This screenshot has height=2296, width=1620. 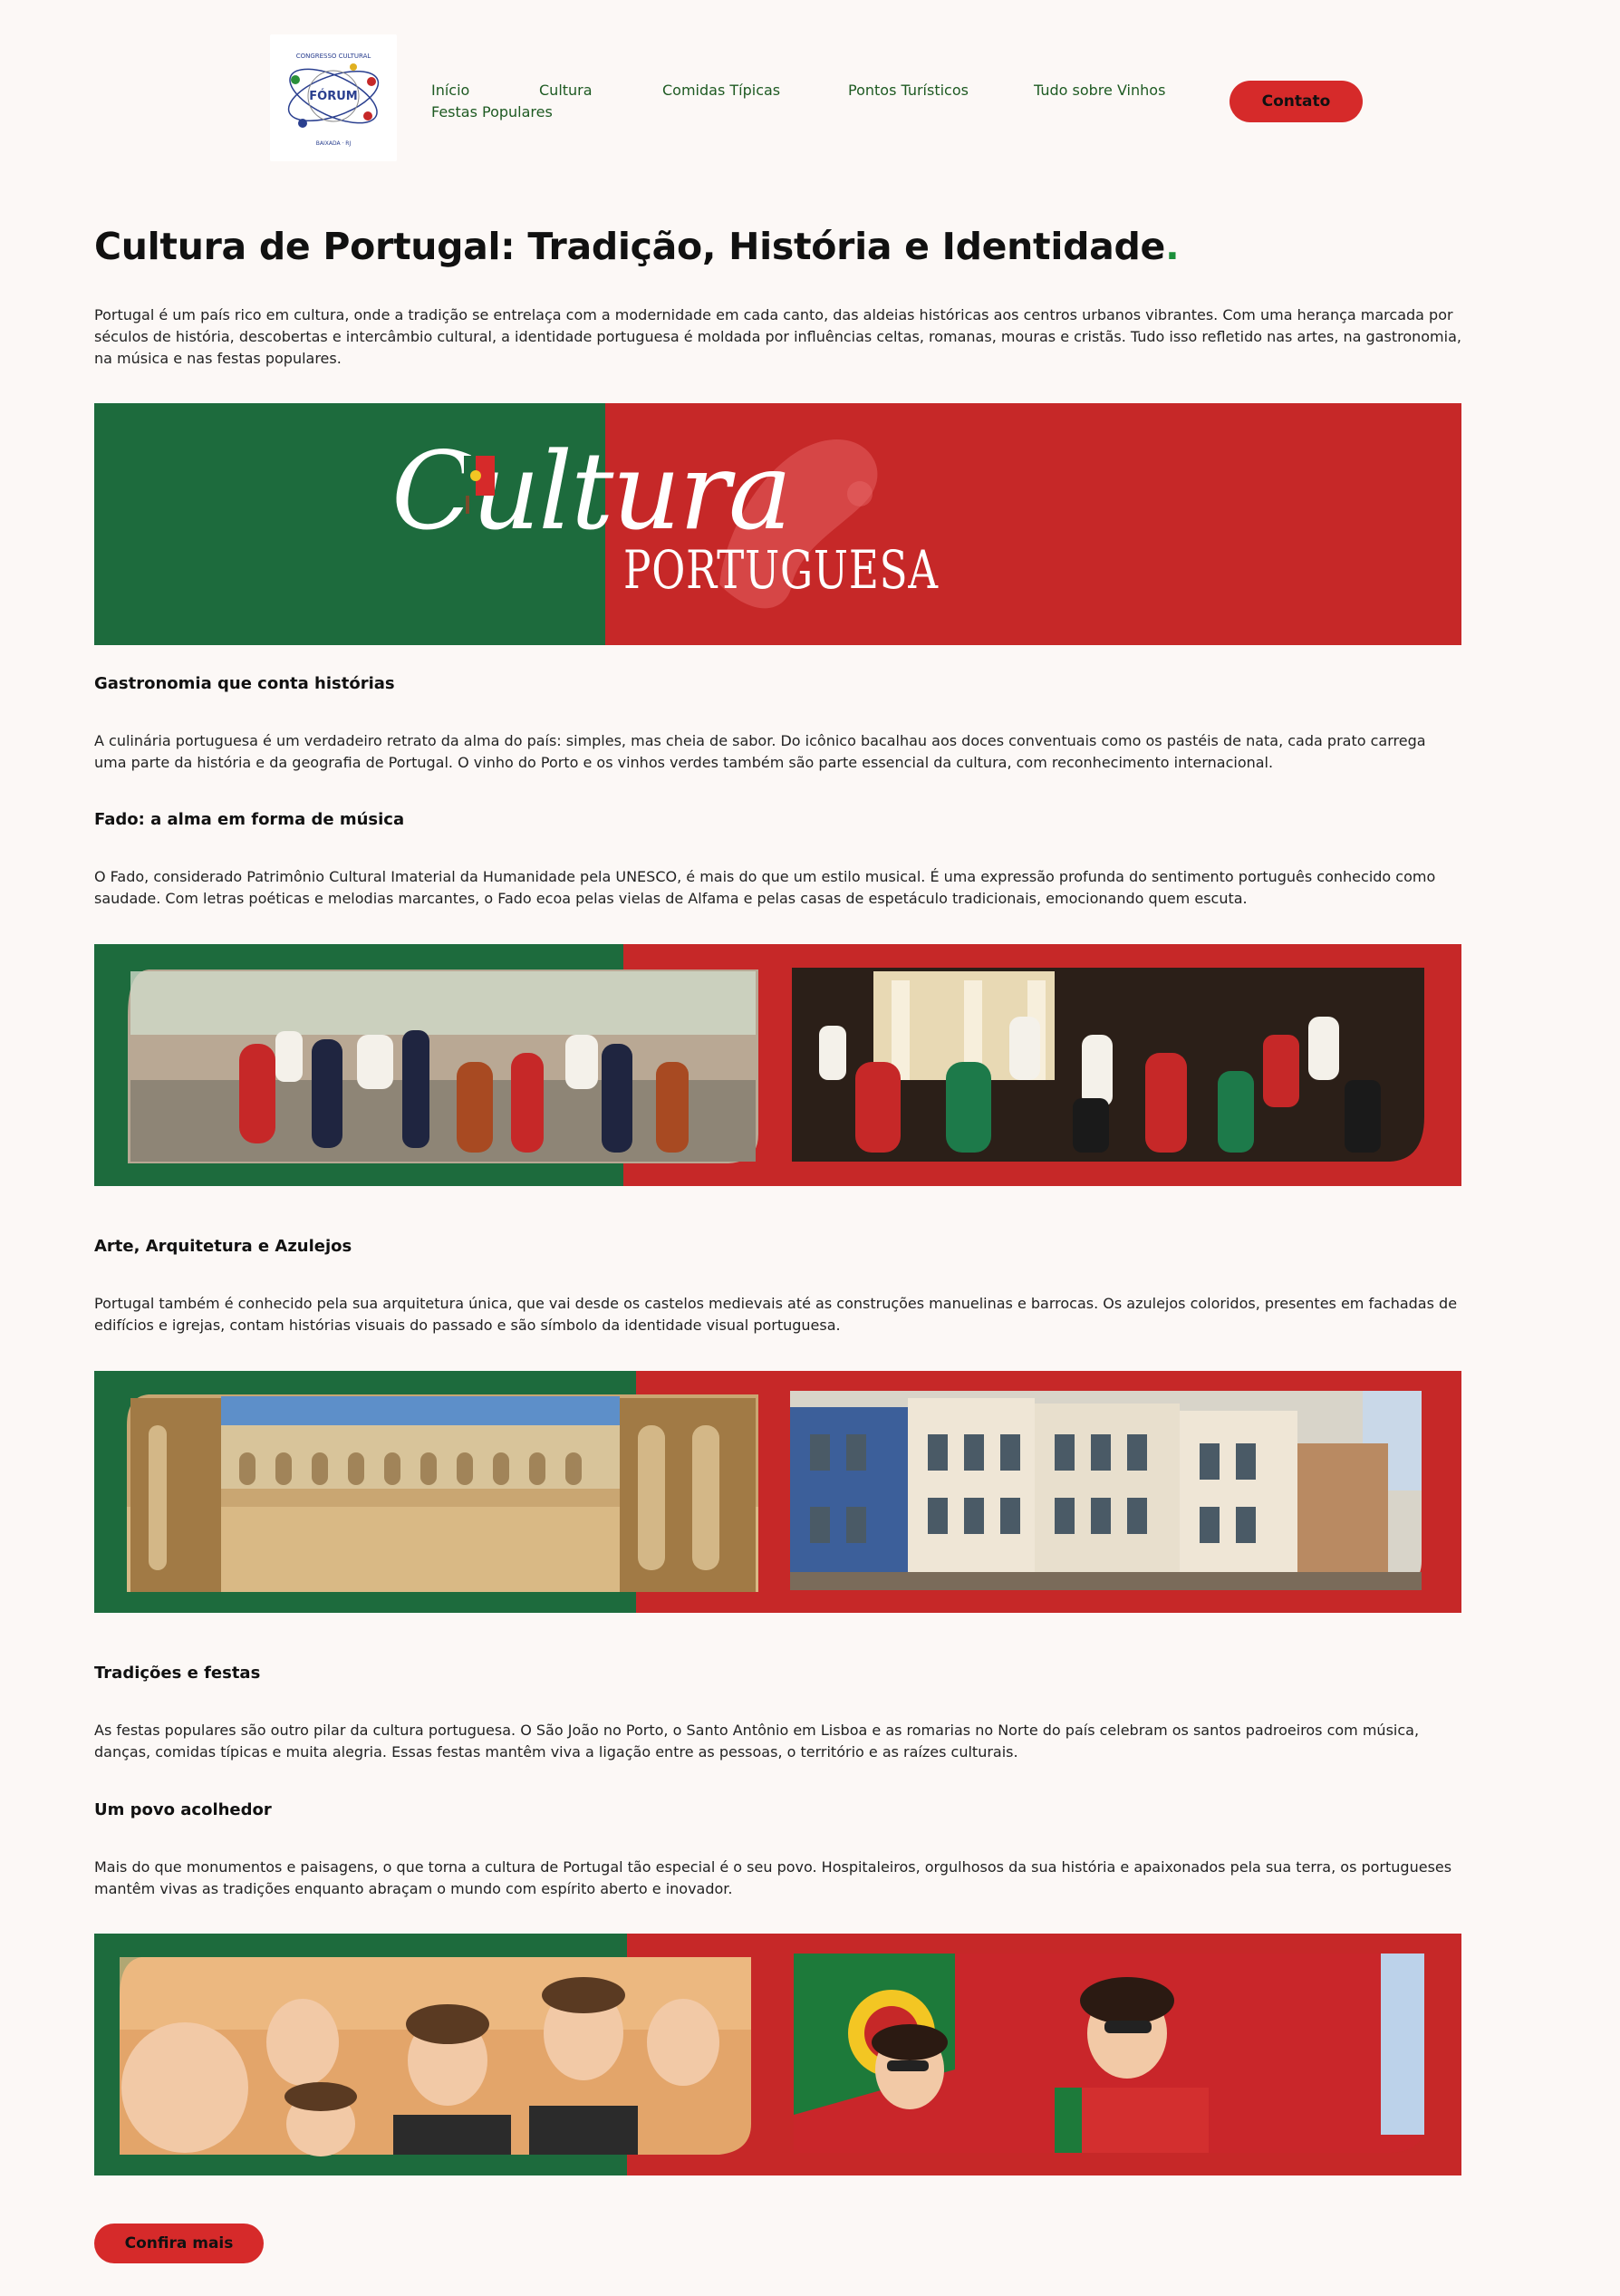 I want to click on tiled-buildings-photo, so click(x=1106, y=1491).